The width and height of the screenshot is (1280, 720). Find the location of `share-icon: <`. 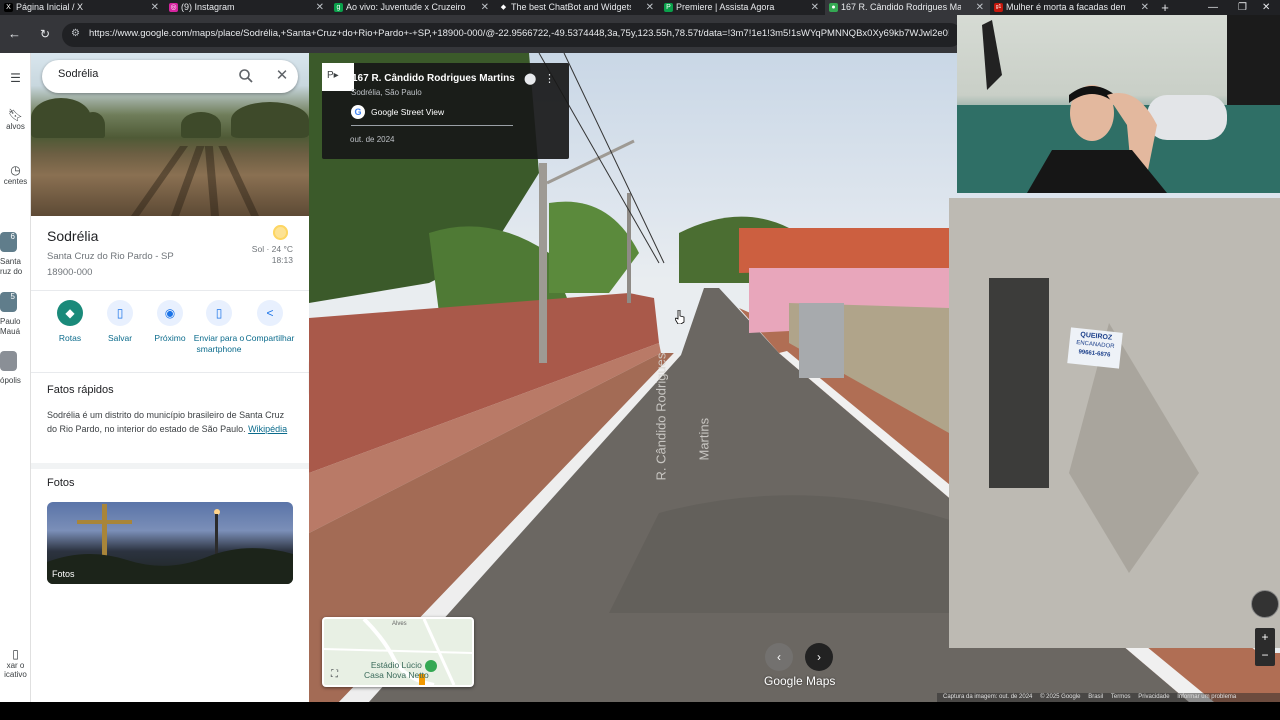

share-icon: < is located at coordinates (270, 313).